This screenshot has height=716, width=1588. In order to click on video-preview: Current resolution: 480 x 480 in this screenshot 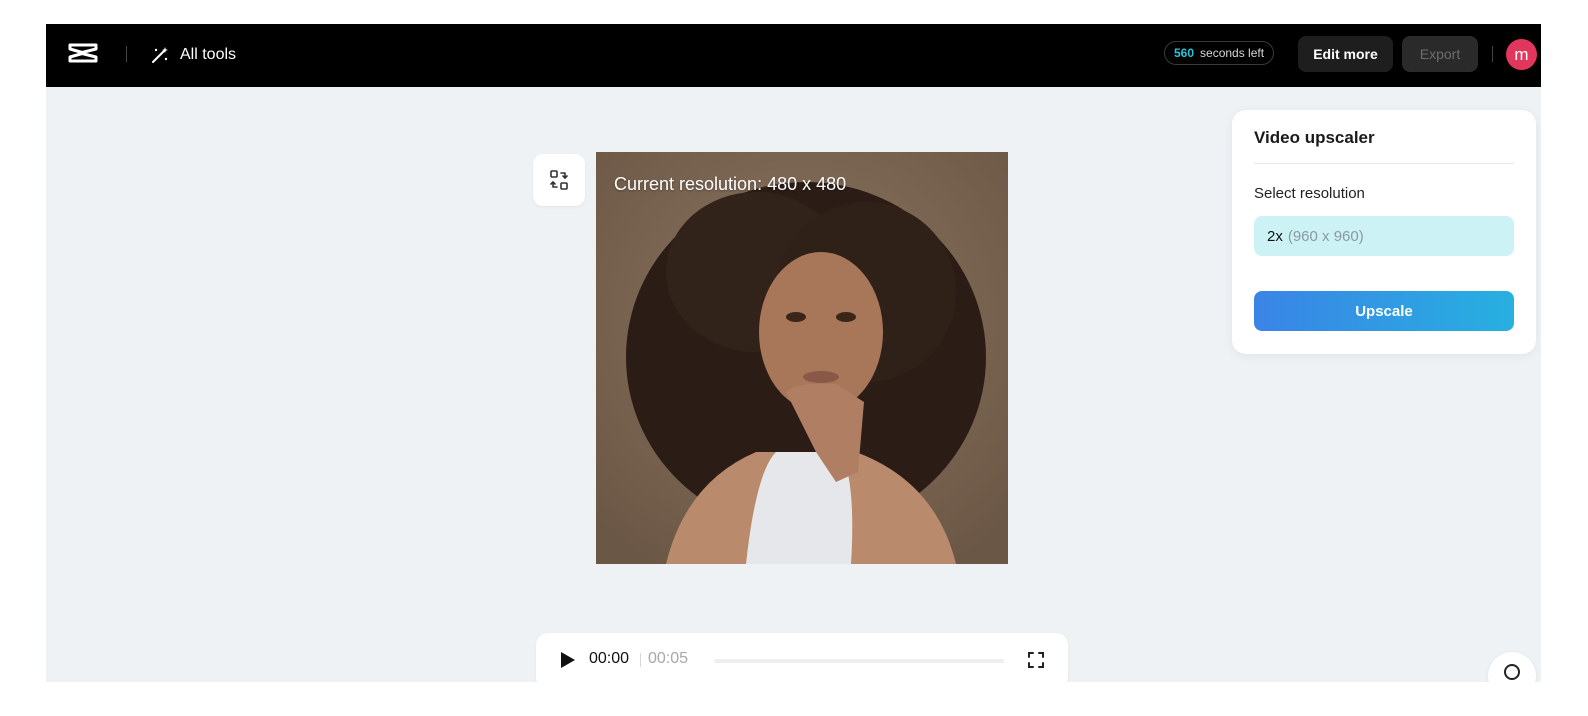, I will do `click(802, 358)`.